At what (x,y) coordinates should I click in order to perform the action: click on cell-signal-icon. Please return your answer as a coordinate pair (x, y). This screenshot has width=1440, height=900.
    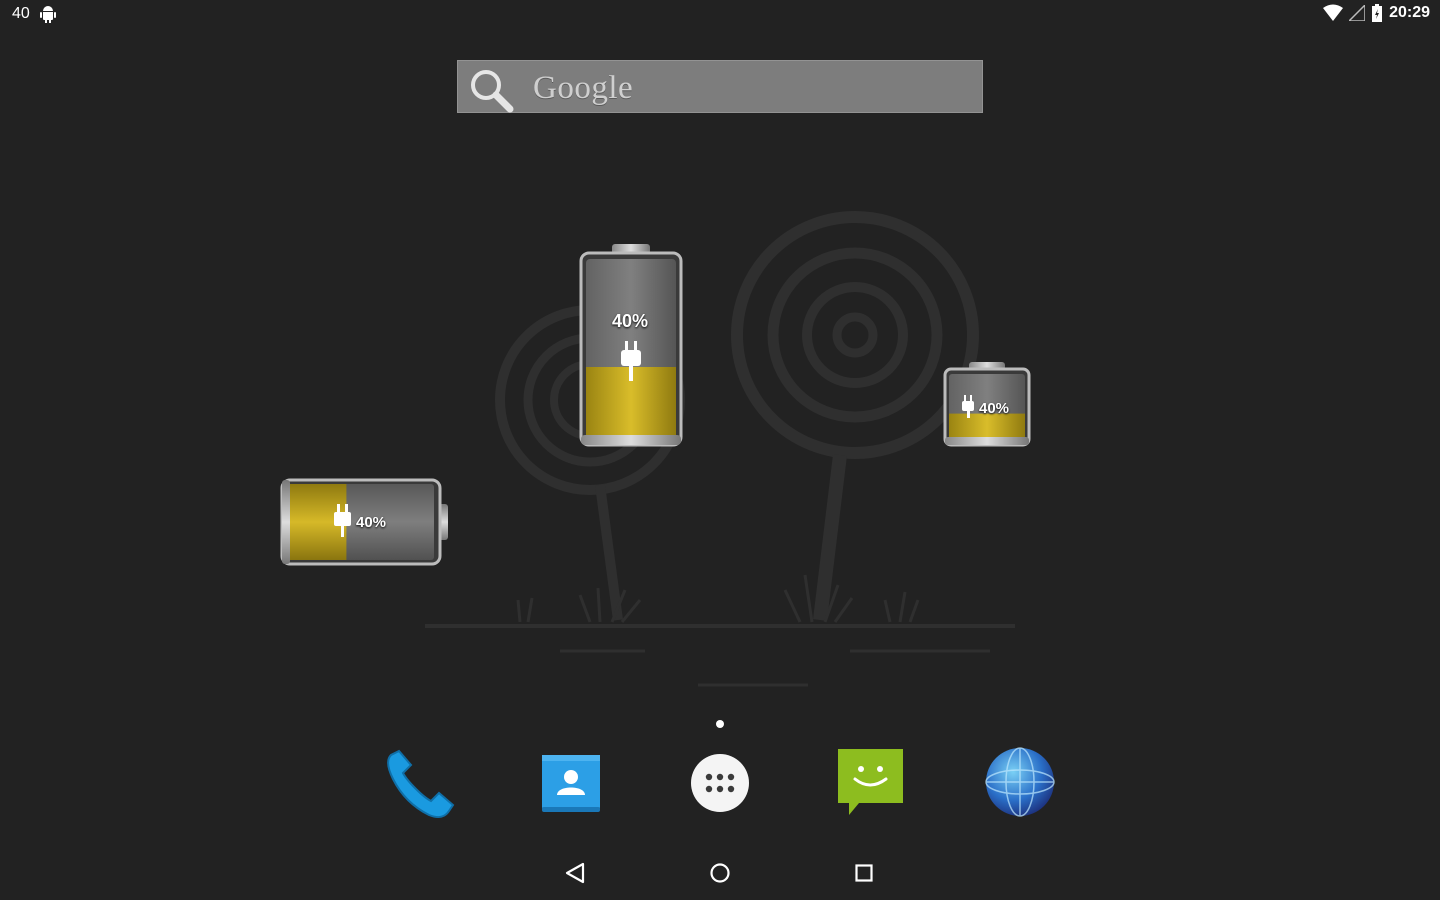
    Looking at the image, I should click on (1357, 13).